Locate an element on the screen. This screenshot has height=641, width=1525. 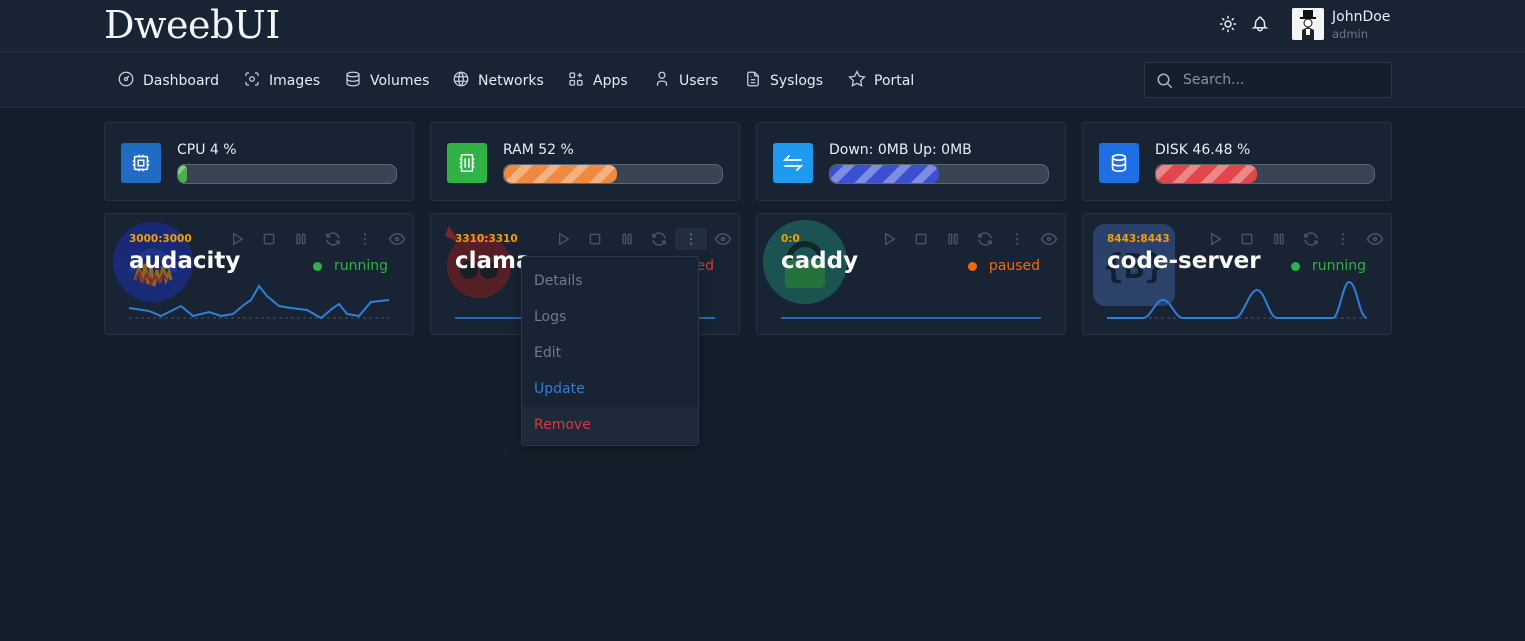
nav-label-images: Images is located at coordinates (295, 81).